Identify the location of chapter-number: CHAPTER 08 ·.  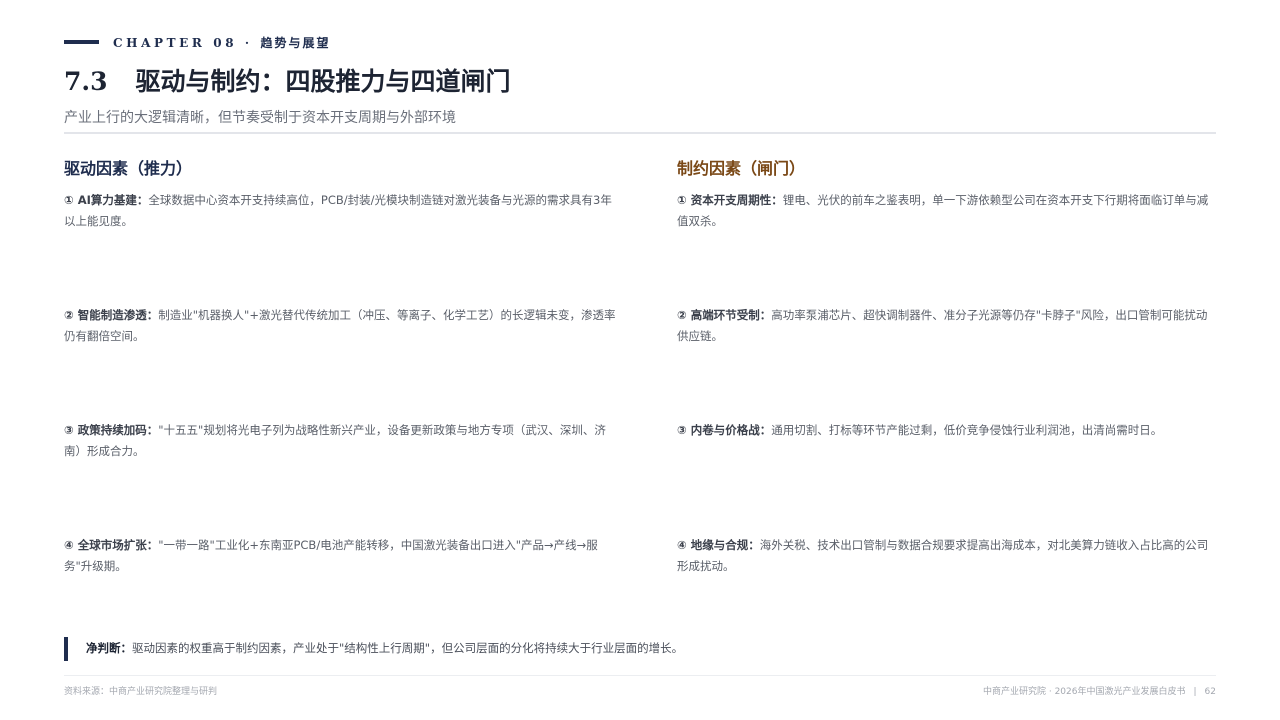
(183, 43).